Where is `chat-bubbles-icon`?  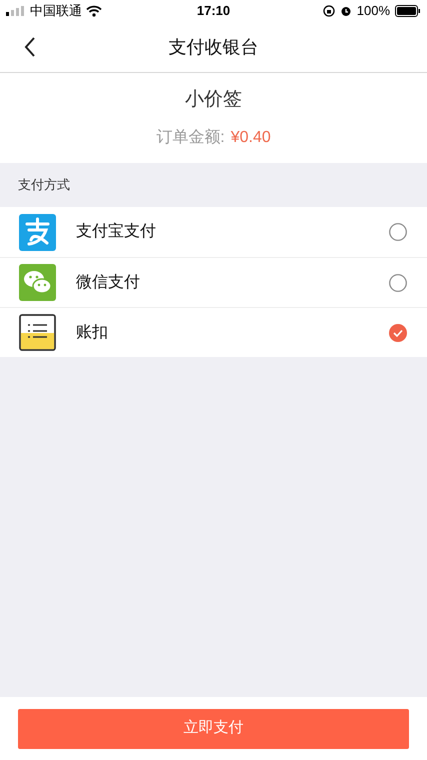
chat-bubbles-icon is located at coordinates (37, 282).